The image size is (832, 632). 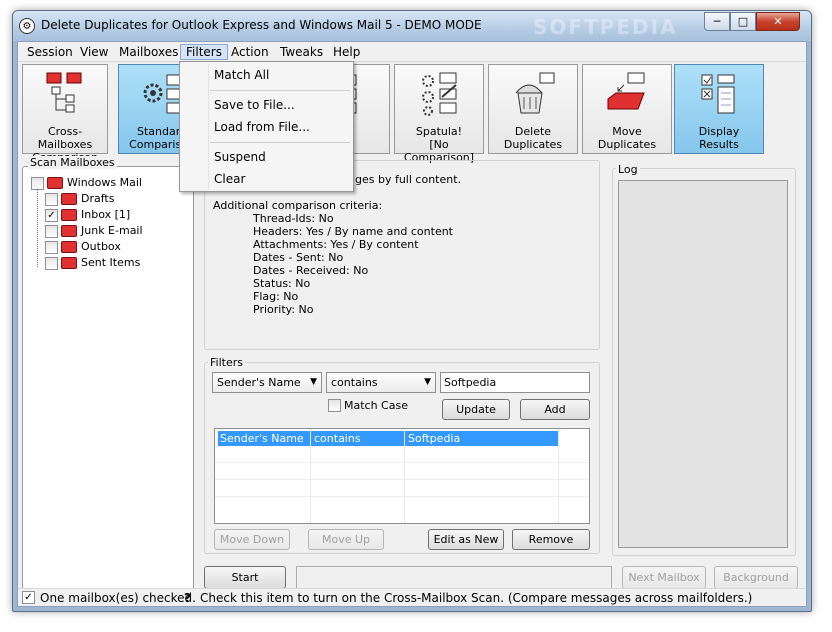 I want to click on row-field: Sender's Name, so click(x=262, y=438).